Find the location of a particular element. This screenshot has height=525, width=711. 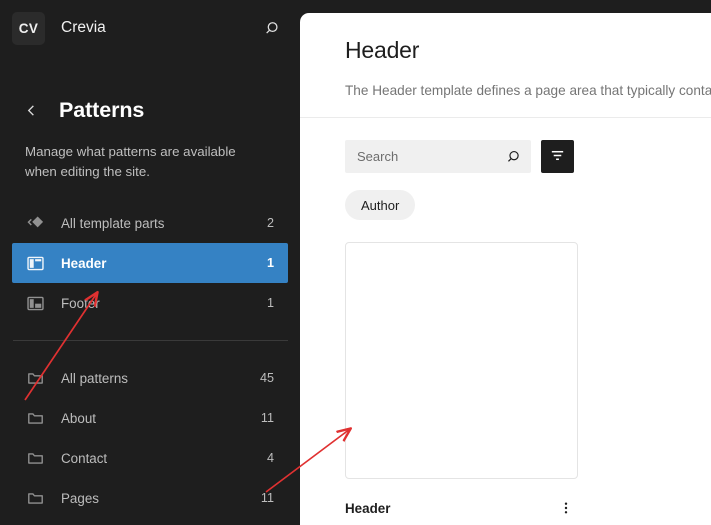

site-logo: CV is located at coordinates (28, 28).